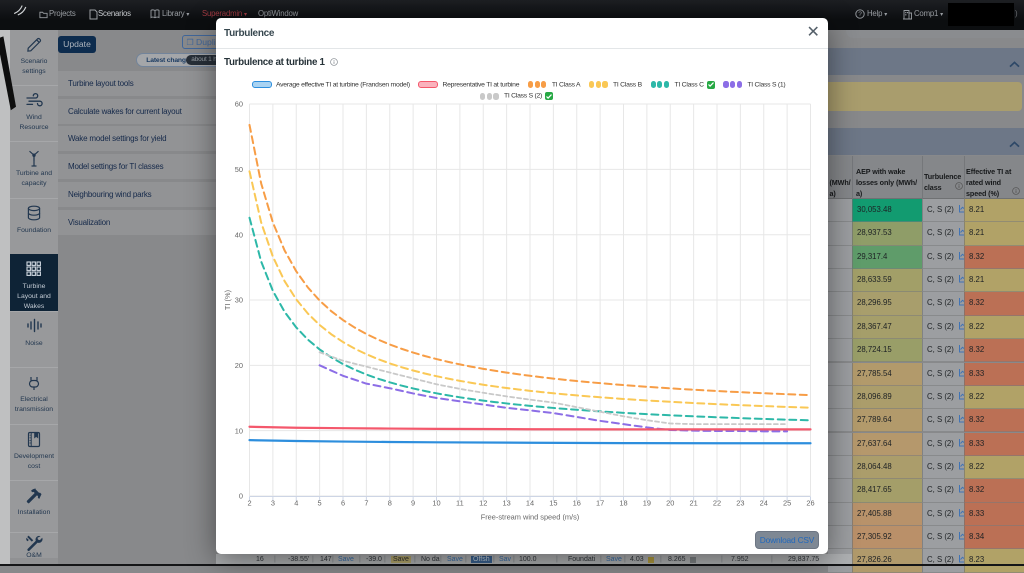 The image size is (1024, 573). What do you see at coordinates (717, 503) in the screenshot?
I see `svg-text: 22` at bounding box center [717, 503].